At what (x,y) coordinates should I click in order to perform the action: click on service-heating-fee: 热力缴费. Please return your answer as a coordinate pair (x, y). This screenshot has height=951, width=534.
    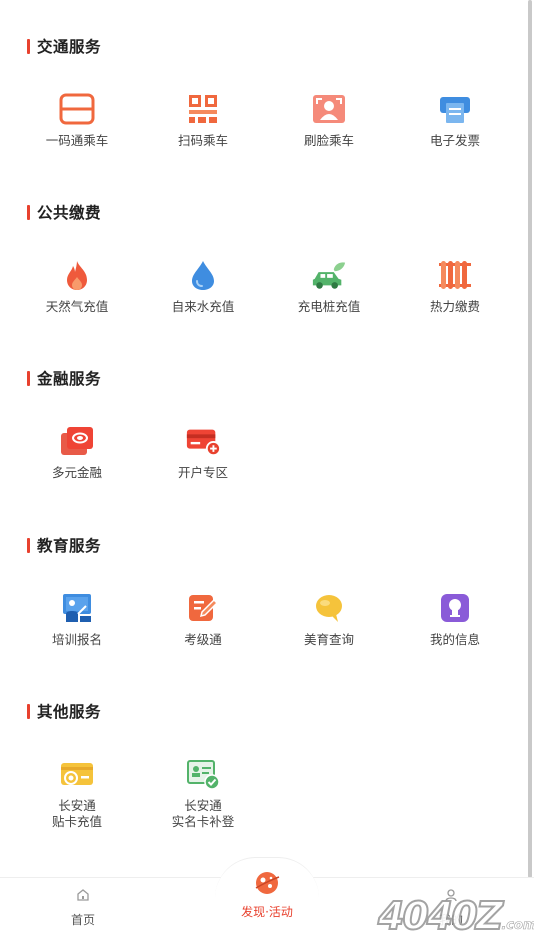
    Looking at the image, I should click on (455, 286).